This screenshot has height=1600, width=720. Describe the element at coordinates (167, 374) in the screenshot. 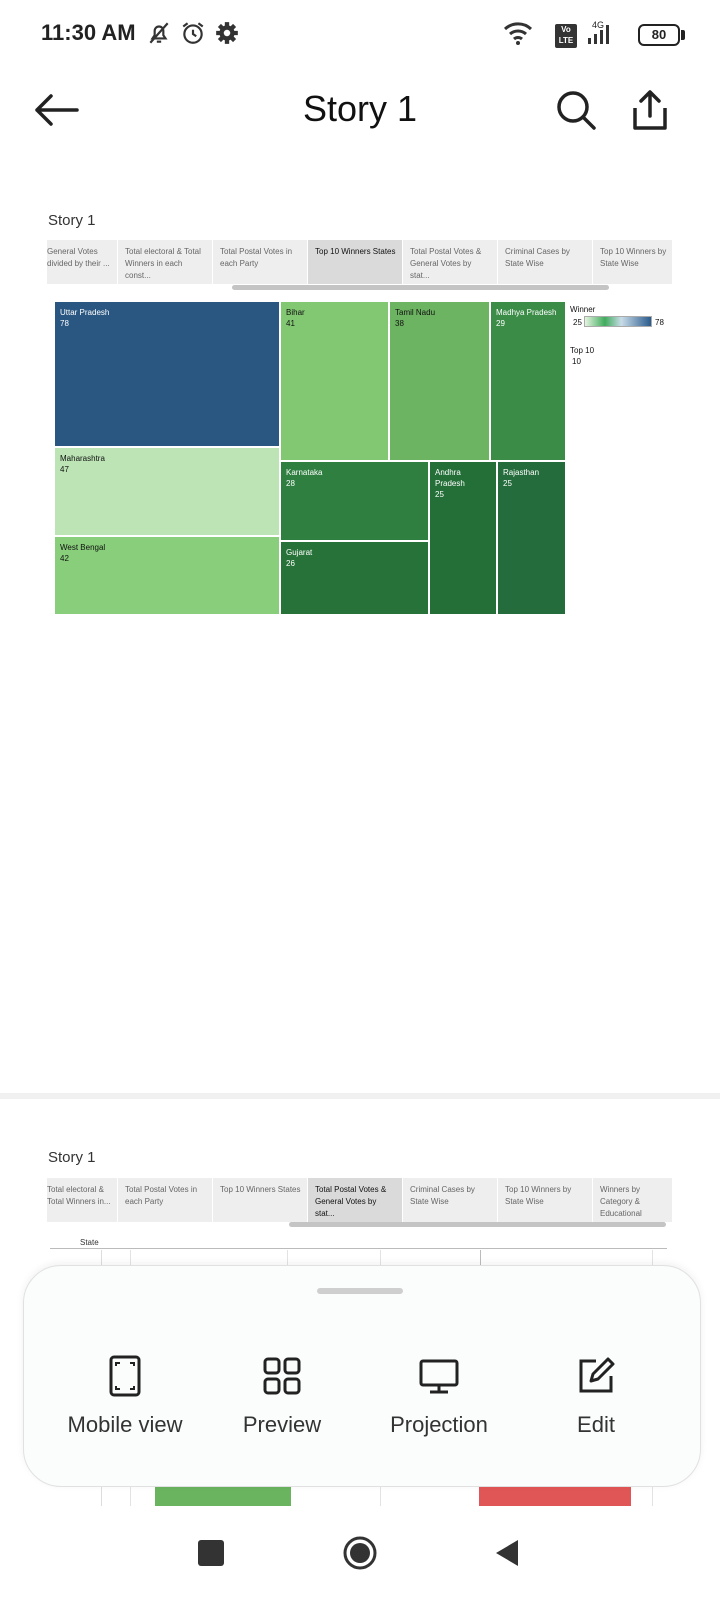

I see `treemap-cell: Uttar Pradesh 78` at that location.